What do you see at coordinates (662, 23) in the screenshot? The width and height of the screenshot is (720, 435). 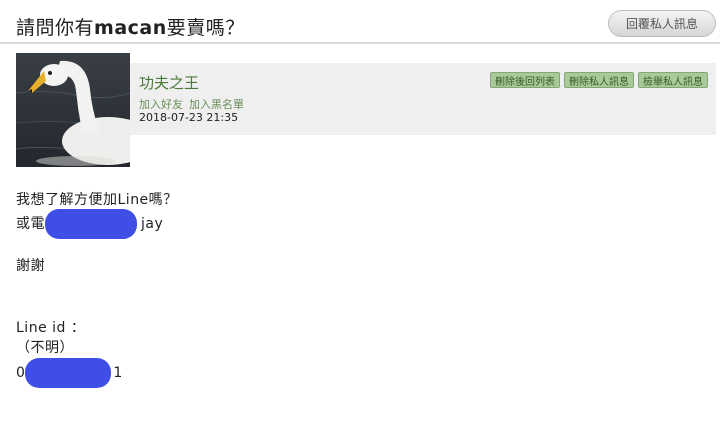 I see `reply-message-button: 回覆私人訊息` at bounding box center [662, 23].